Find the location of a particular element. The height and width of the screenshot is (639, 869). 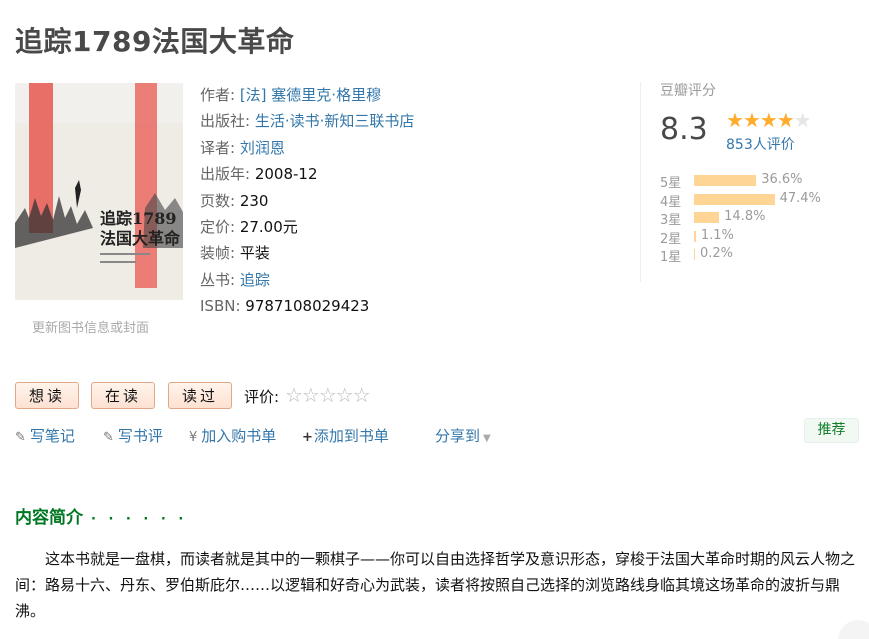

rating-bar-row: 4星 47.4% is located at coordinates (740, 200).